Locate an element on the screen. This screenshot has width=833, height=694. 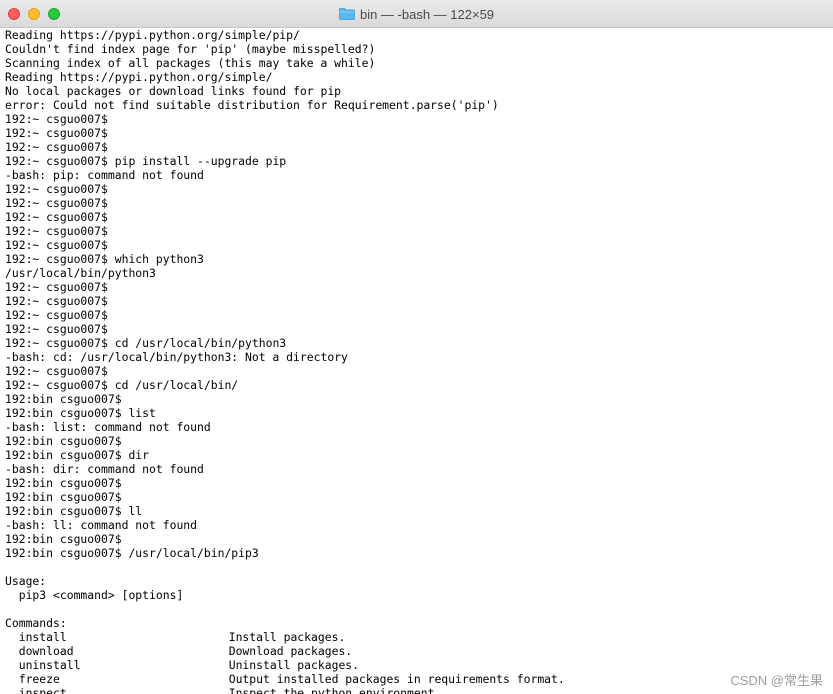
terminal-line-text: -bash: list: command not found is located at coordinates (108, 427).